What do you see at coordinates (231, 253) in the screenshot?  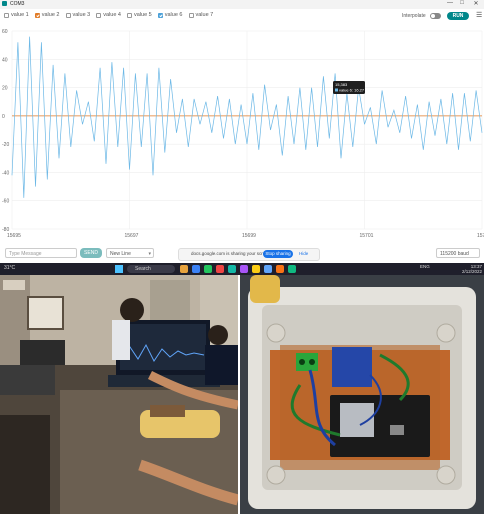 I see `share-text: docs.google.com is sharing your screen.` at bounding box center [231, 253].